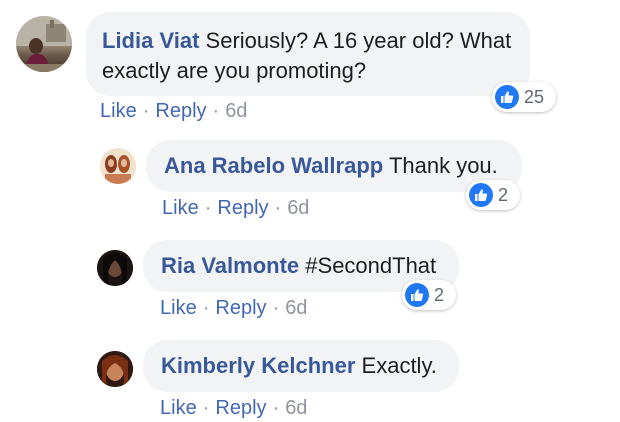 The image size is (620, 422). I want to click on comment-bubble: Kimberly Kelchner Exactly., so click(301, 366).